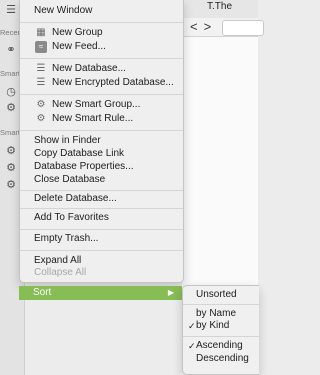  Describe the element at coordinates (41, 68) in the screenshot. I see `database-icon: ☰` at that location.